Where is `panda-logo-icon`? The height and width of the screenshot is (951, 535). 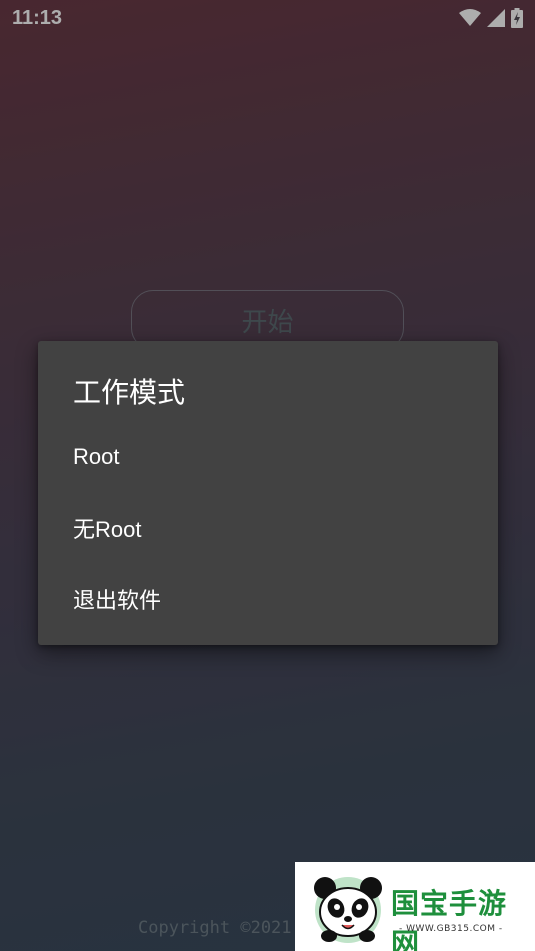
panda-logo-icon is located at coordinates (348, 910).